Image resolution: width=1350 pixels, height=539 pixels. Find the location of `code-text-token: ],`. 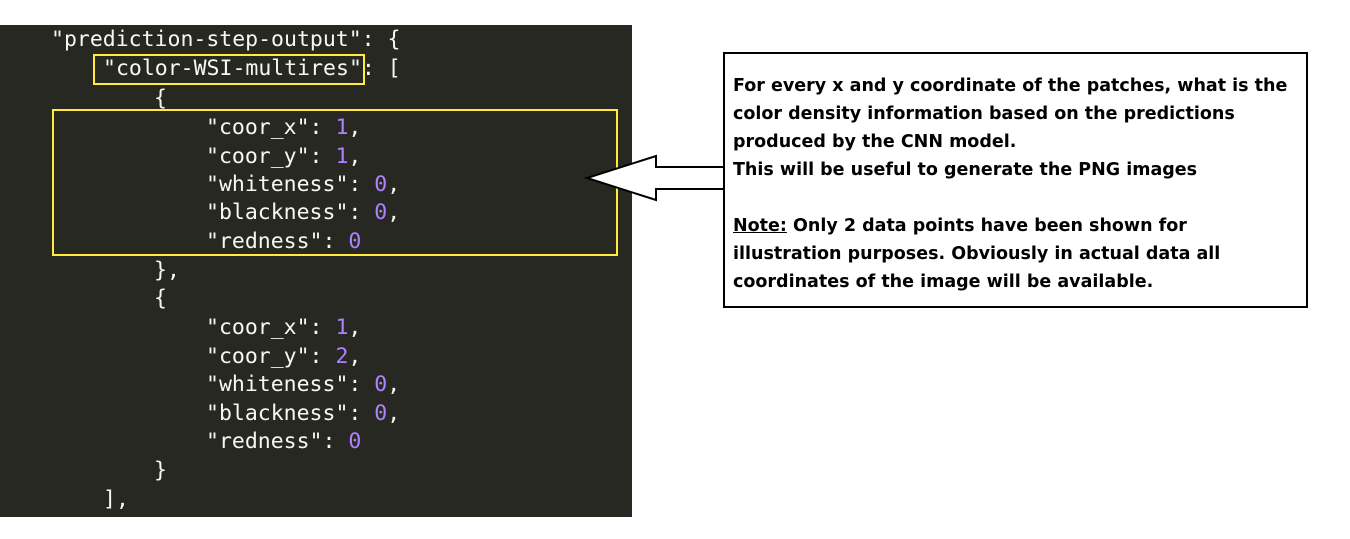

code-text-token: ], is located at coordinates (116, 499).